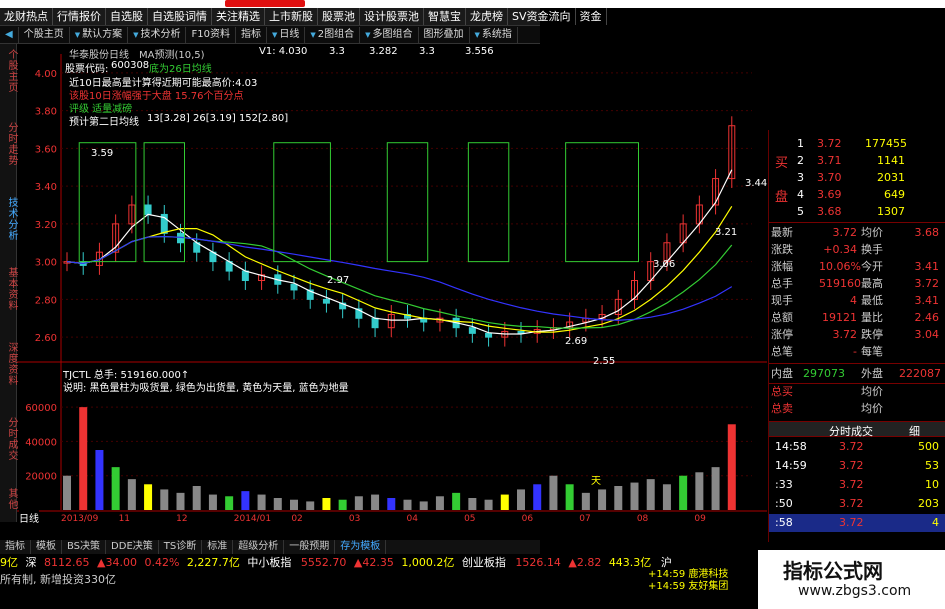 The width and height of the screenshot is (945, 609). What do you see at coordinates (333, 34) in the screenshot?
I see `toolbar-2chart: 2图组合` at bounding box center [333, 34].